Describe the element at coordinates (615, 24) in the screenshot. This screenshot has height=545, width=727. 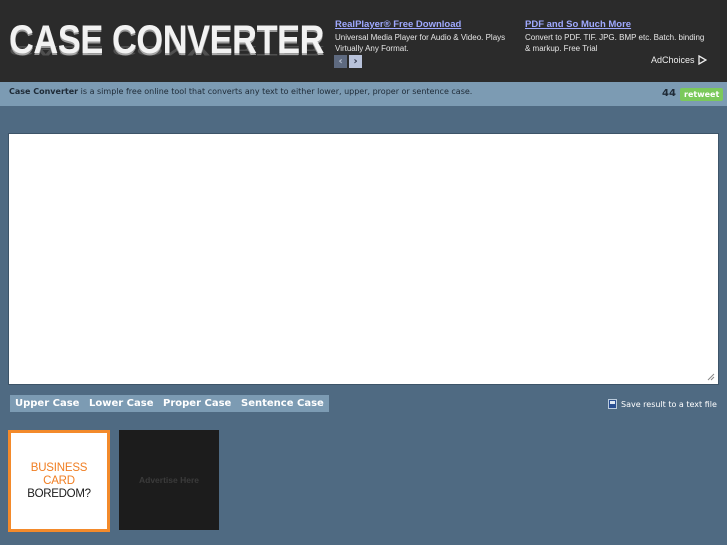
I see `ad-2-title-link: PDF and So Much More` at that location.